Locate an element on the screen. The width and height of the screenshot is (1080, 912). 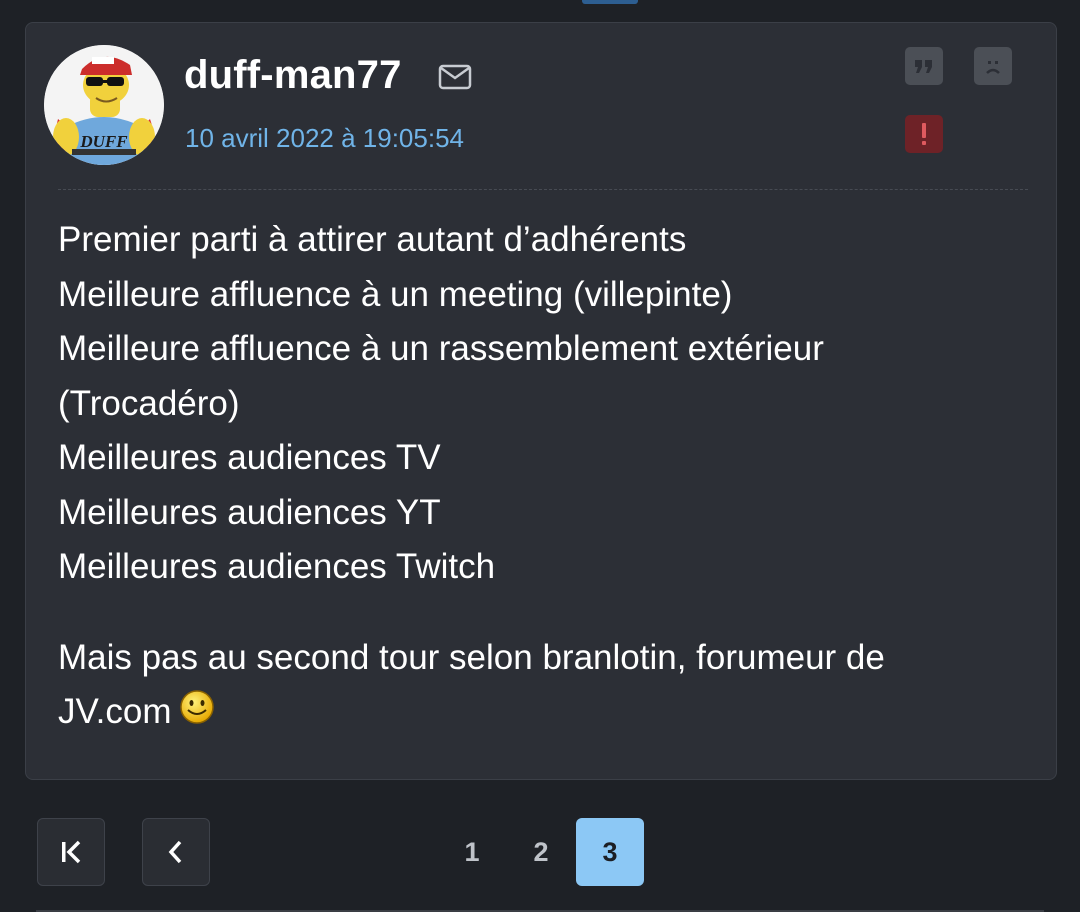
header-separator is located at coordinates (543, 189).